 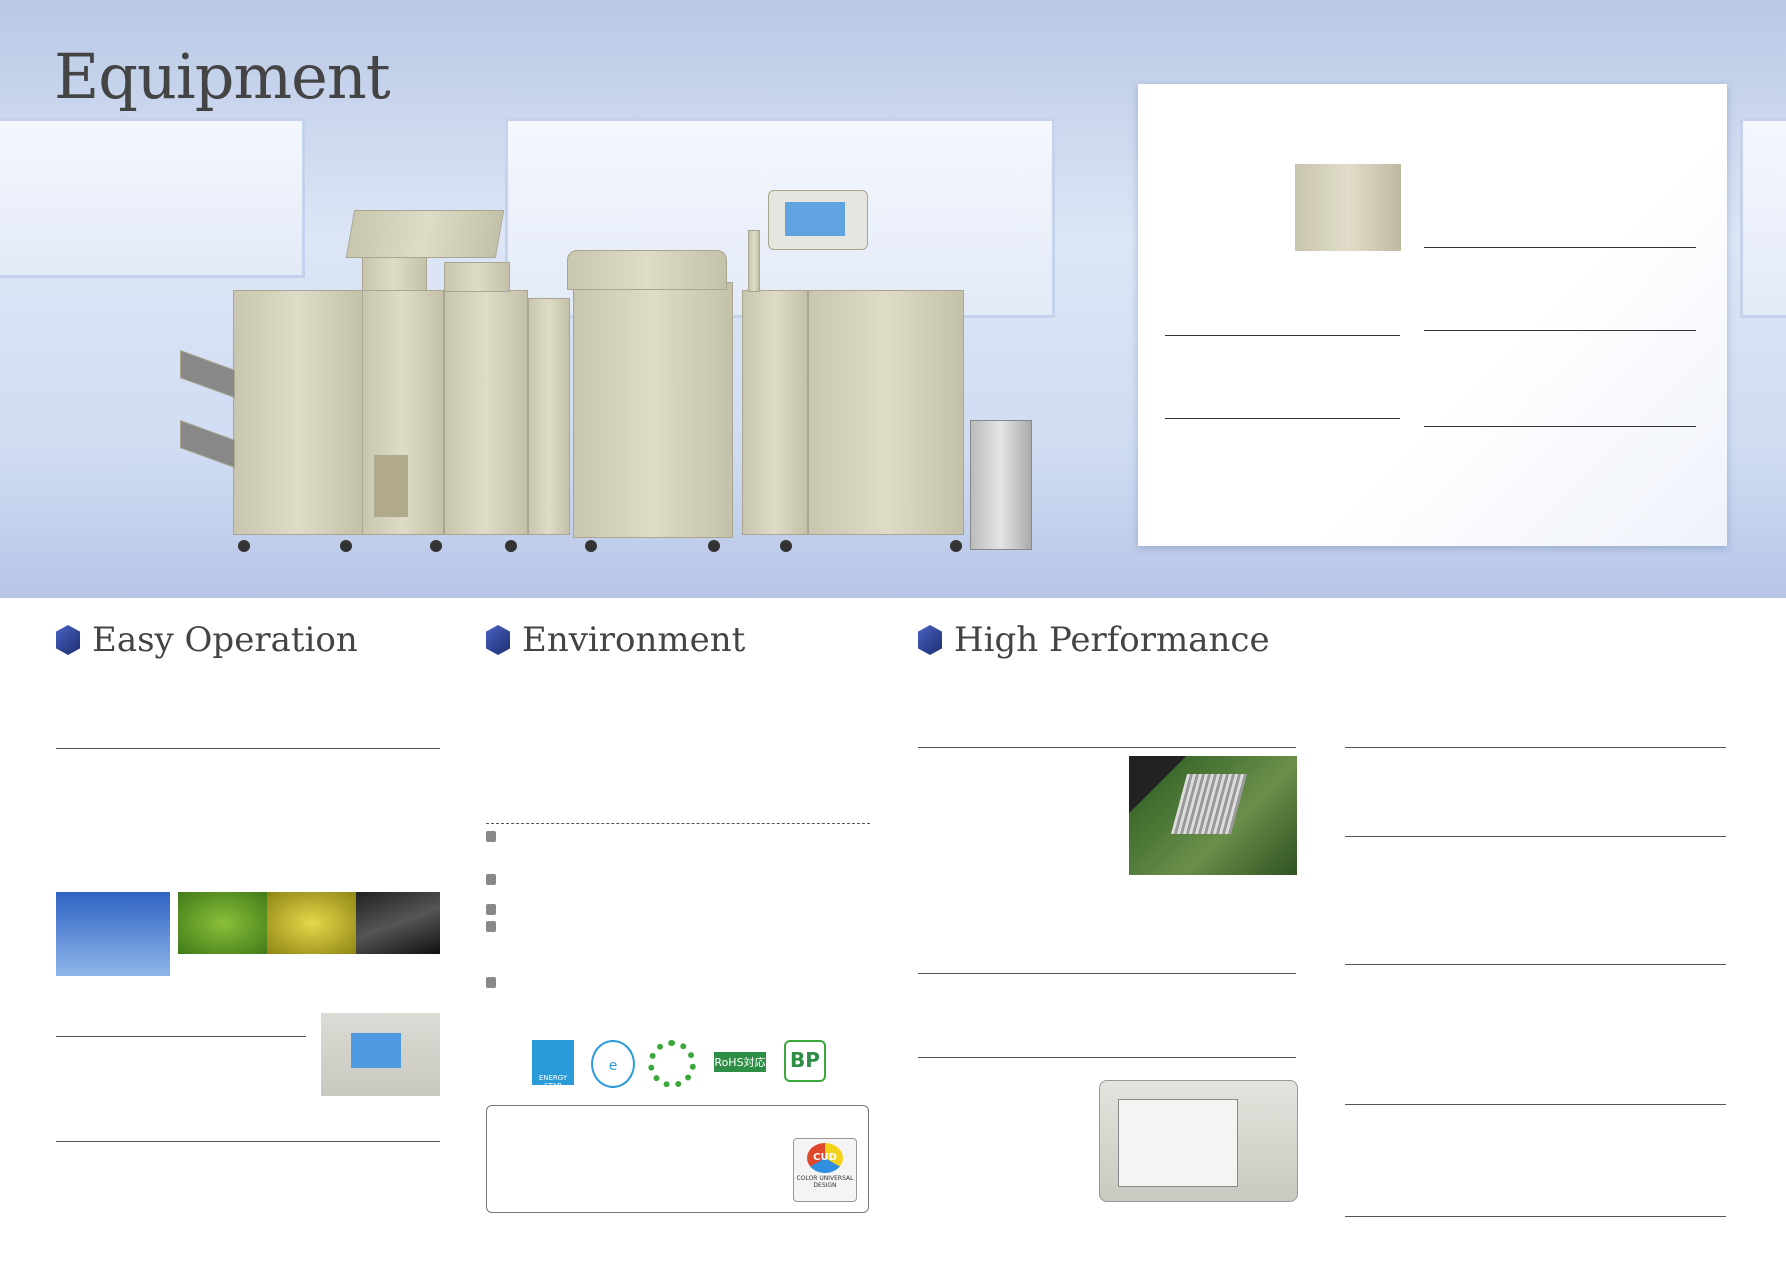 I want to click on energy-star-logo: ENERGY STAR, so click(x=553, y=1065).